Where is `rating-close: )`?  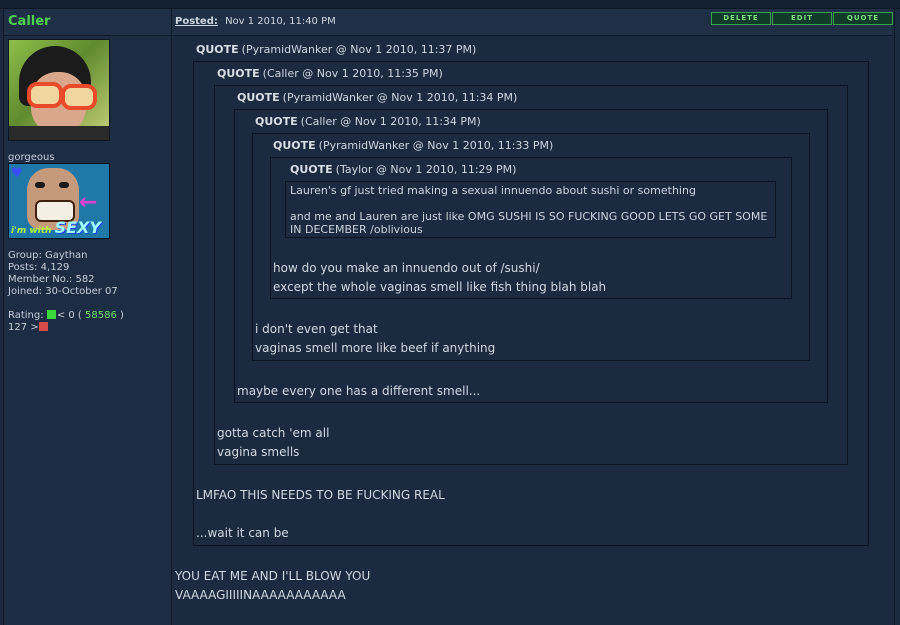
rating-close: ) is located at coordinates (122, 315).